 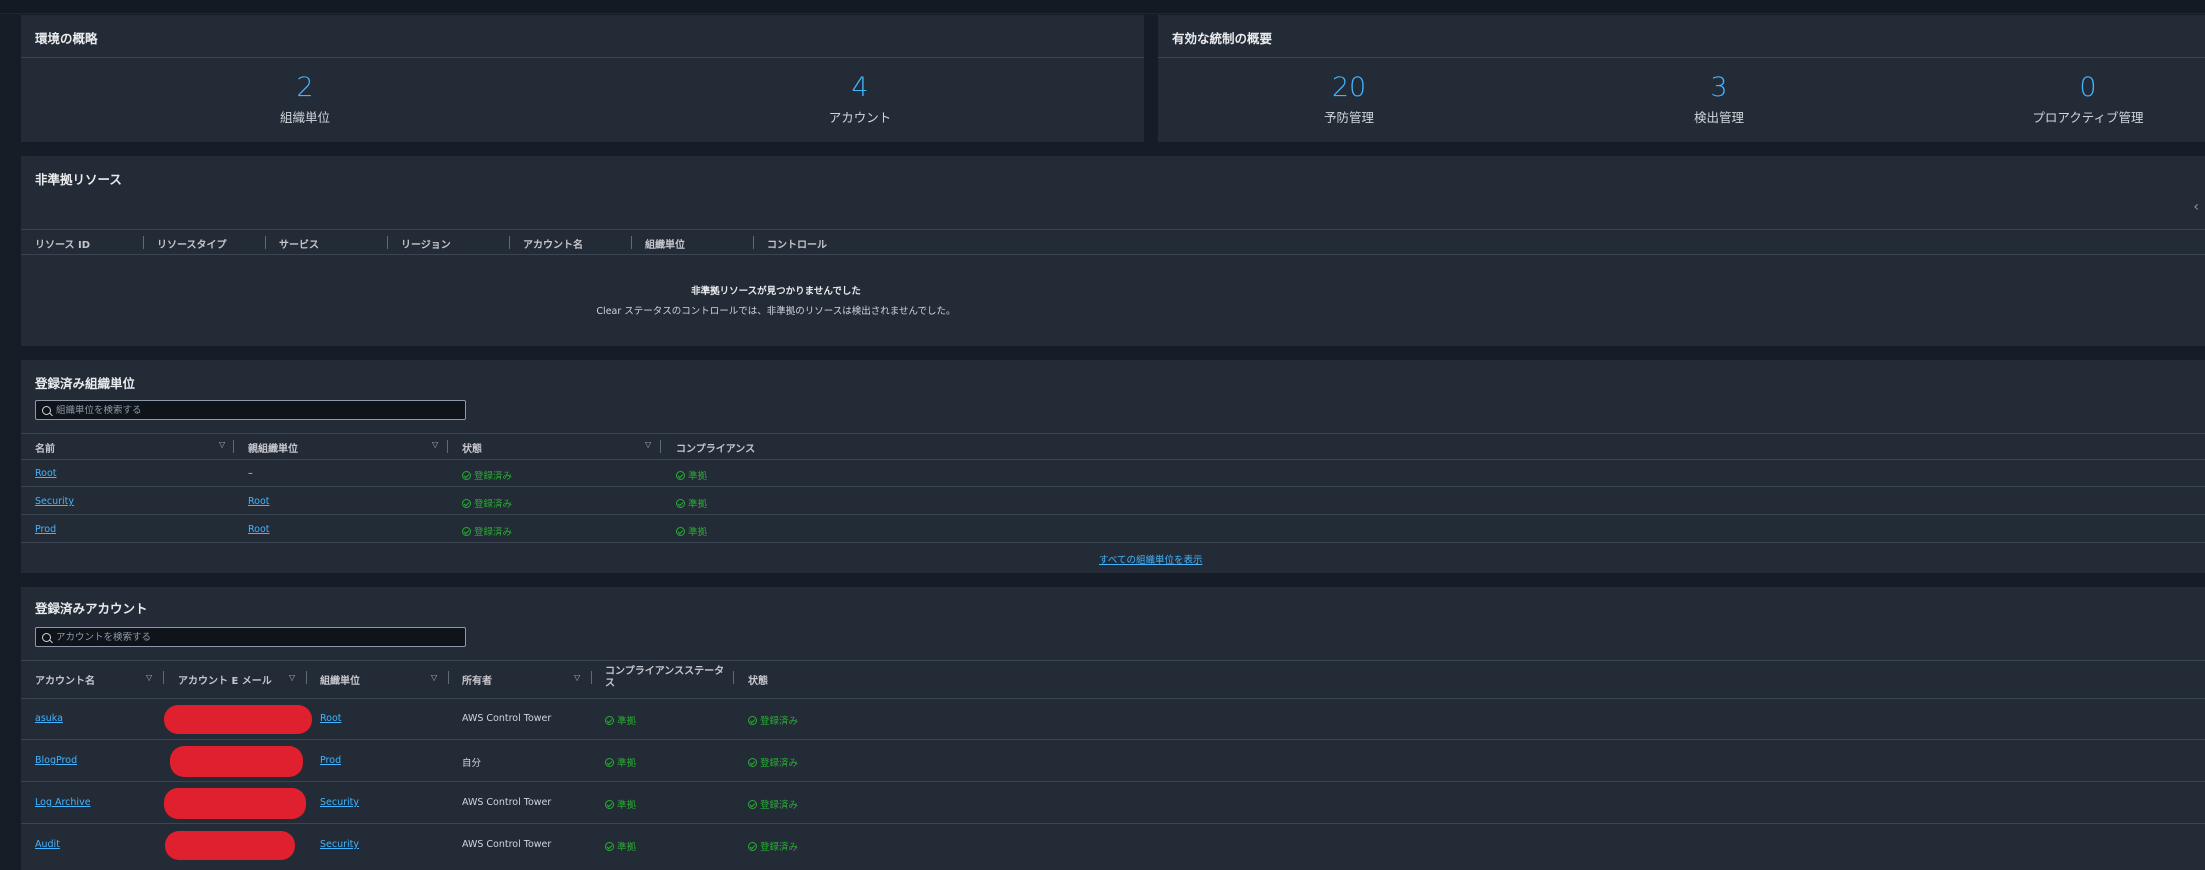 What do you see at coordinates (666, 678) in the screenshot?
I see `column-header-compliance-status: コンプライアンスステータス` at bounding box center [666, 678].